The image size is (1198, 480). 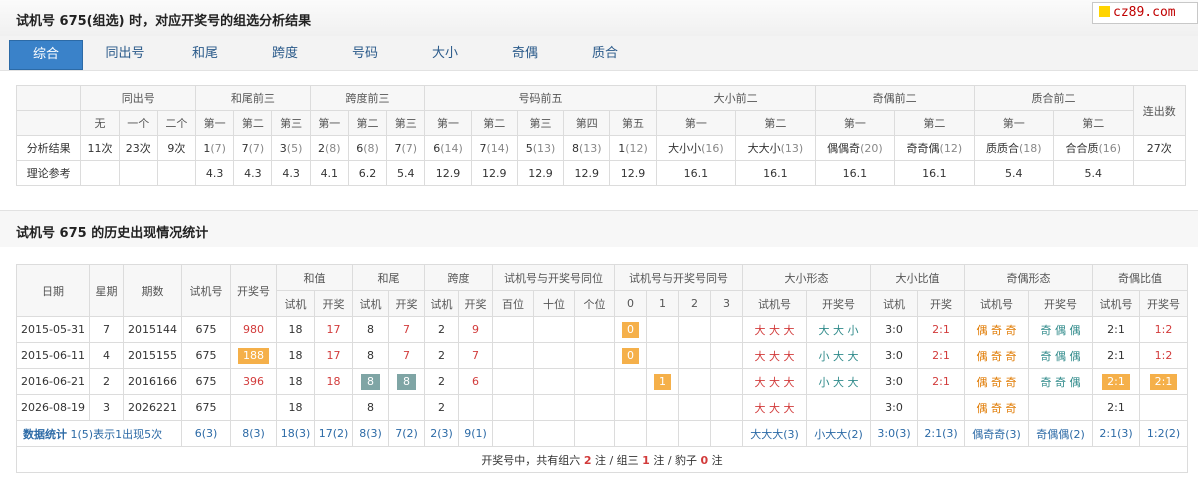 What do you see at coordinates (894, 98) in the screenshot?
I see `group-header: 奇偶前二` at bounding box center [894, 98].